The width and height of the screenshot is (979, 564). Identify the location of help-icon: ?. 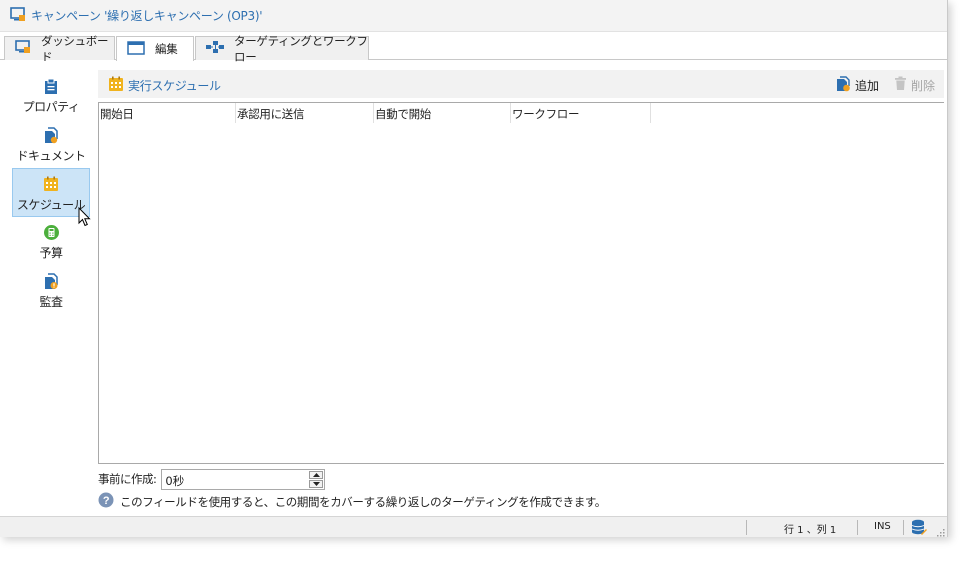
(106, 501).